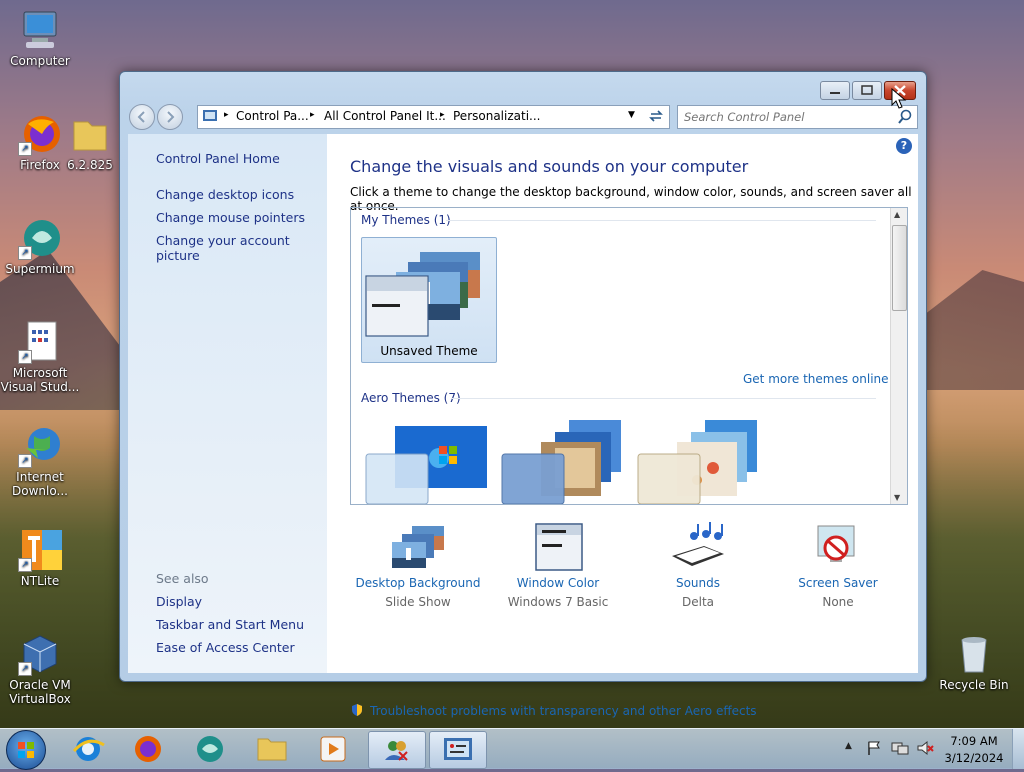 Image resolution: width=1024 pixels, height=772 pixels. I want to click on refresh-icon, so click(656, 116).